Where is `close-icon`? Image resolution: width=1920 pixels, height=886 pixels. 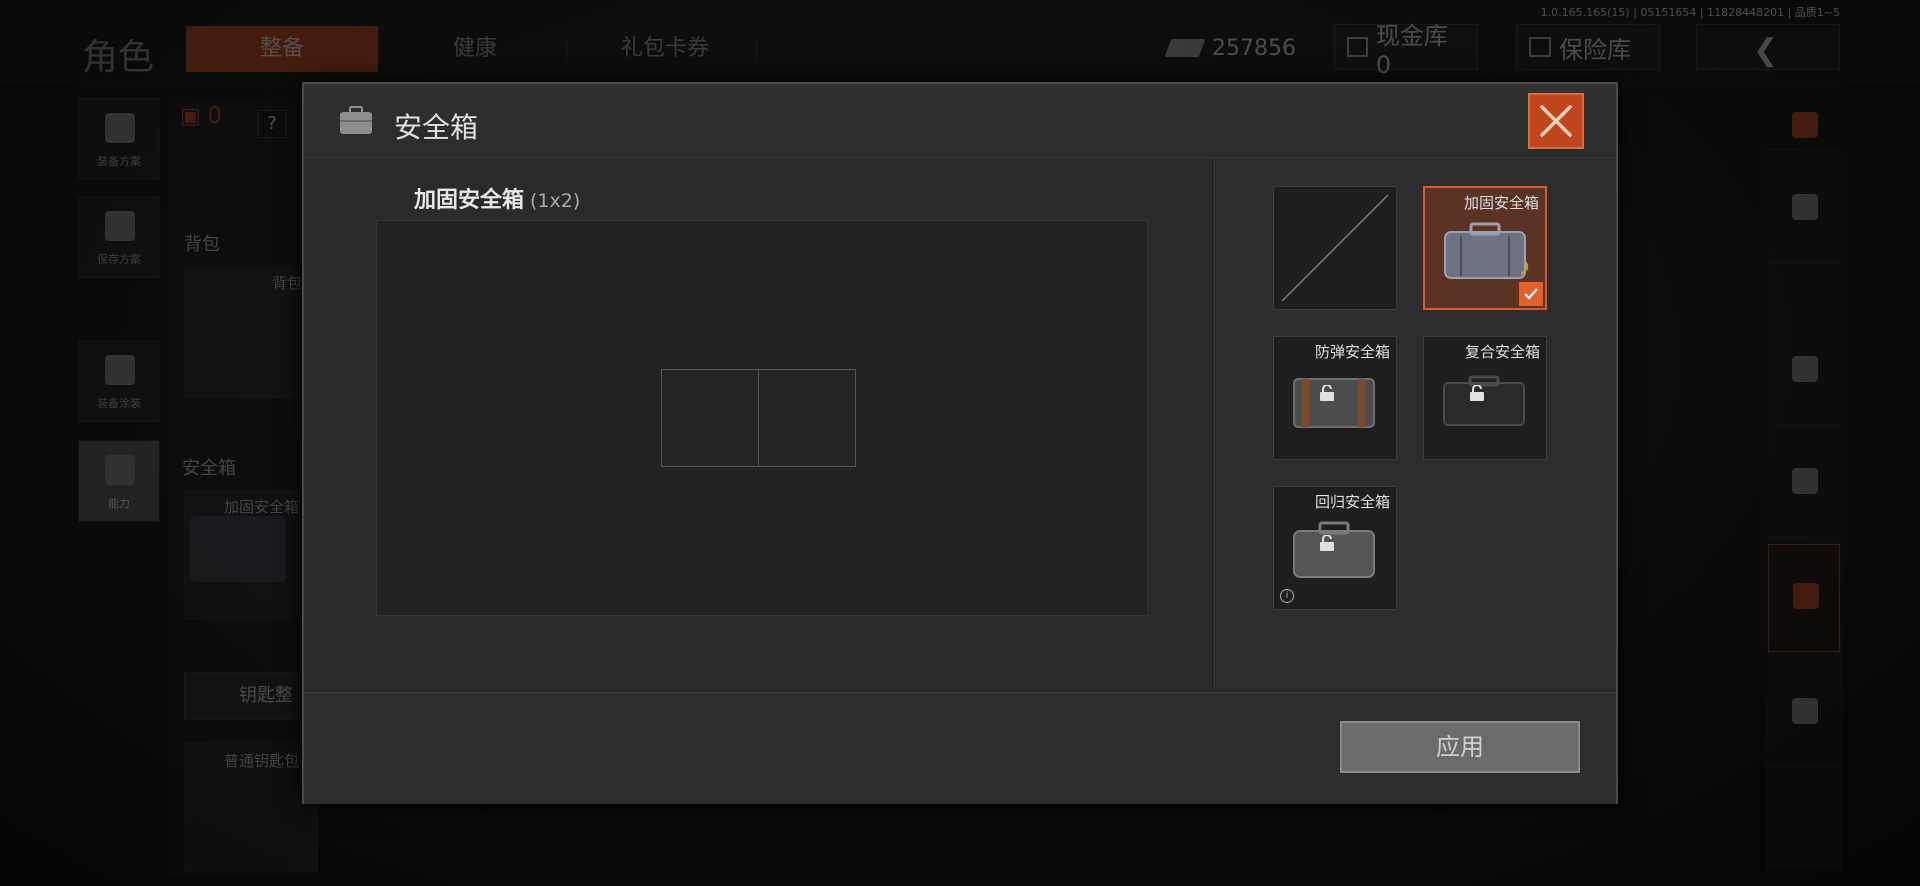
close-icon is located at coordinates (1556, 121).